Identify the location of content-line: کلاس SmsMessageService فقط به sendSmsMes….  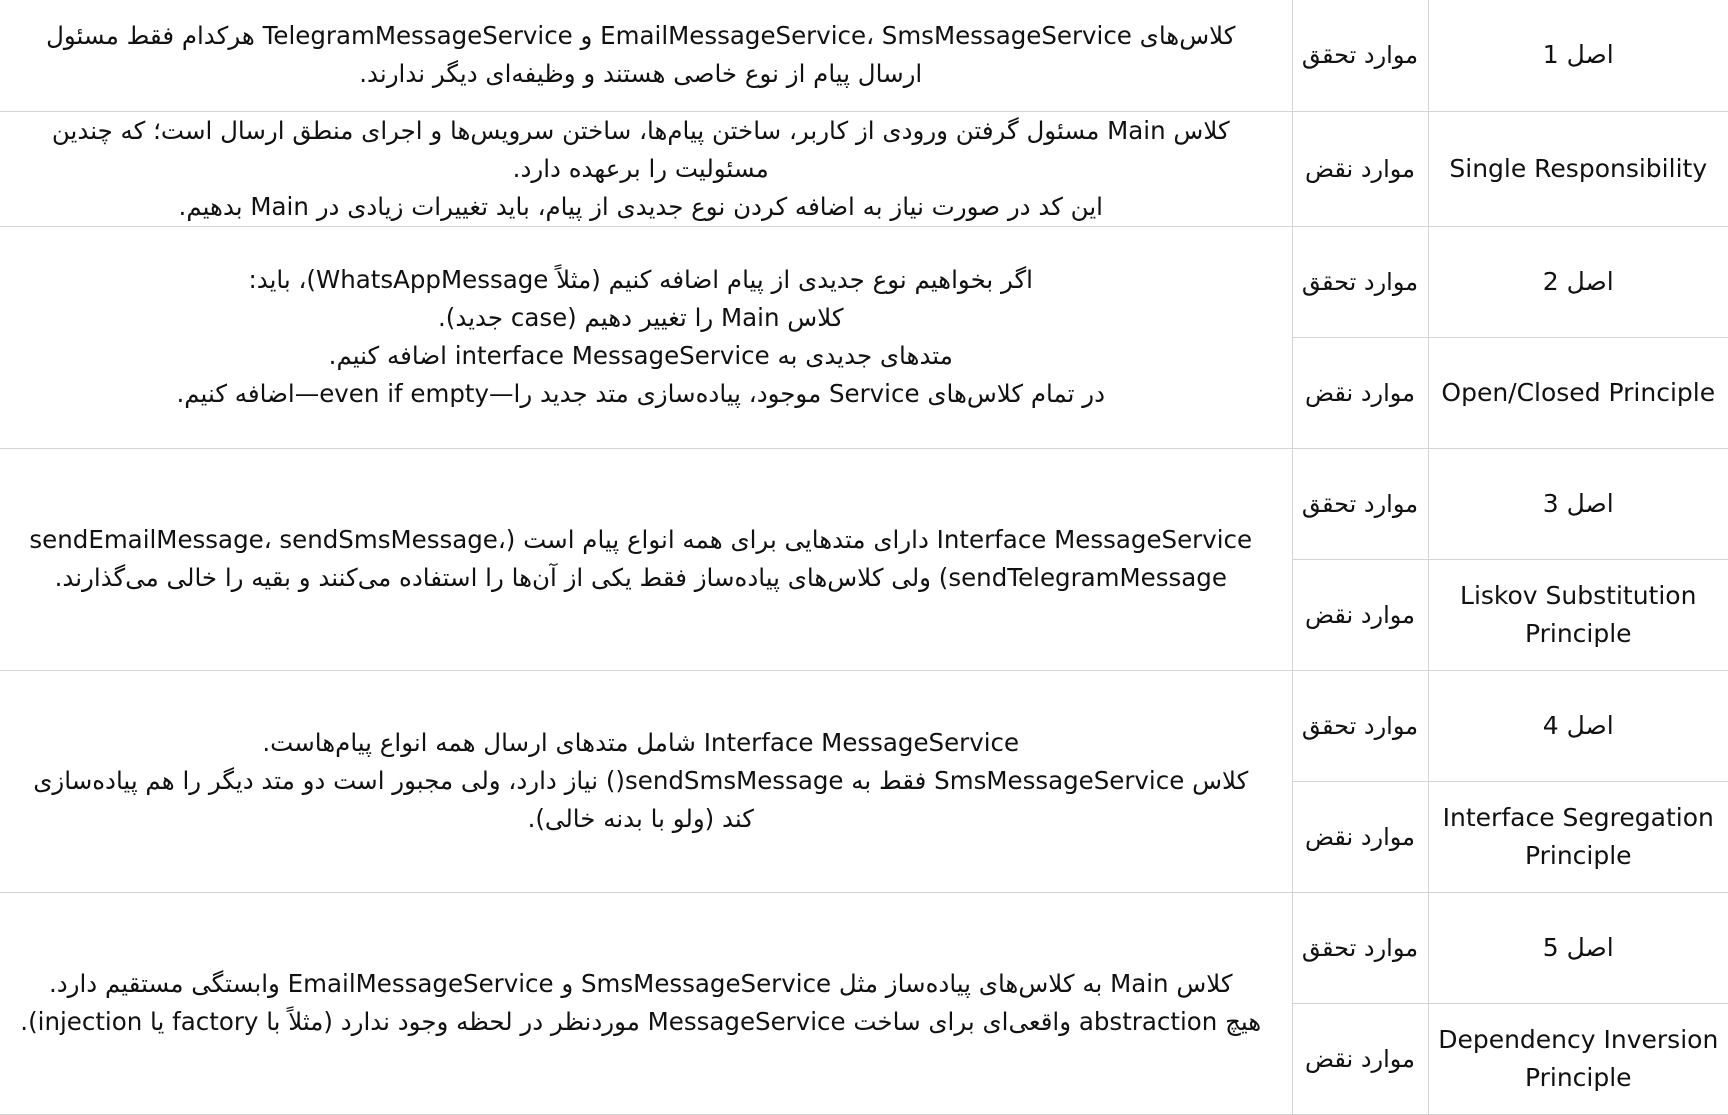
(641, 799).